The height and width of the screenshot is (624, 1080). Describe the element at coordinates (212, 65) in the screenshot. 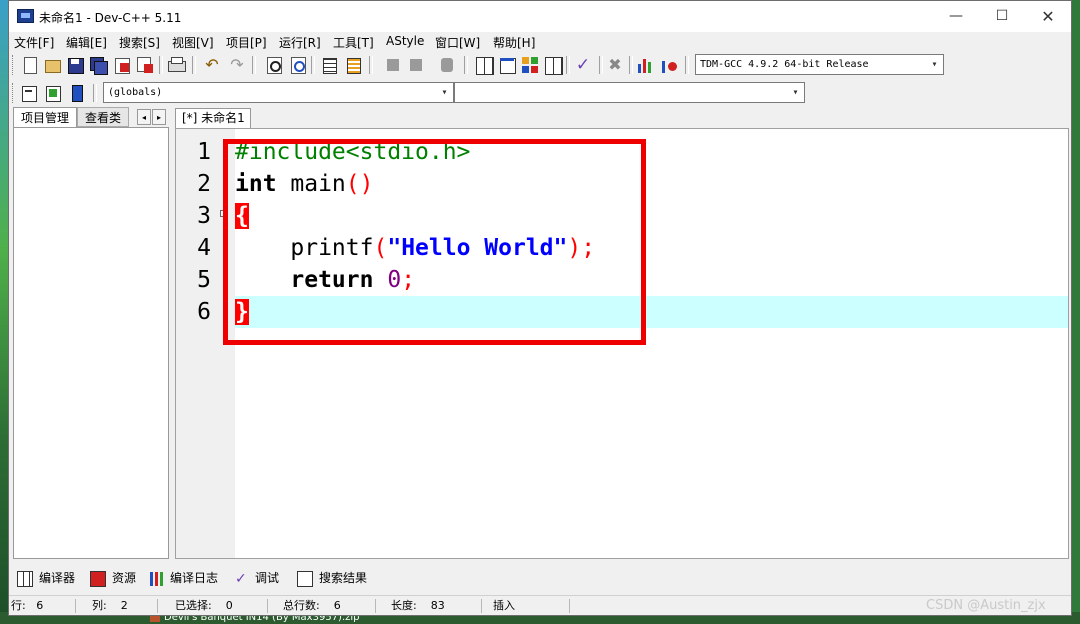

I see `undo-icon: ↶` at that location.